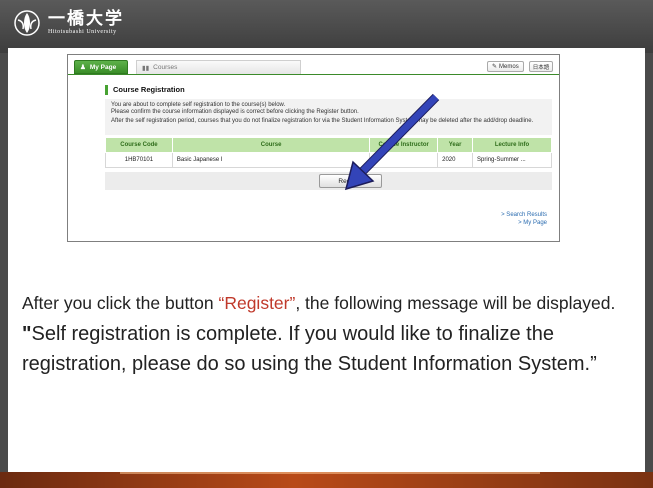 Image resolution: width=653 pixels, height=488 pixels. I want to click on logo-japanese: 一橋大学, so click(86, 19).